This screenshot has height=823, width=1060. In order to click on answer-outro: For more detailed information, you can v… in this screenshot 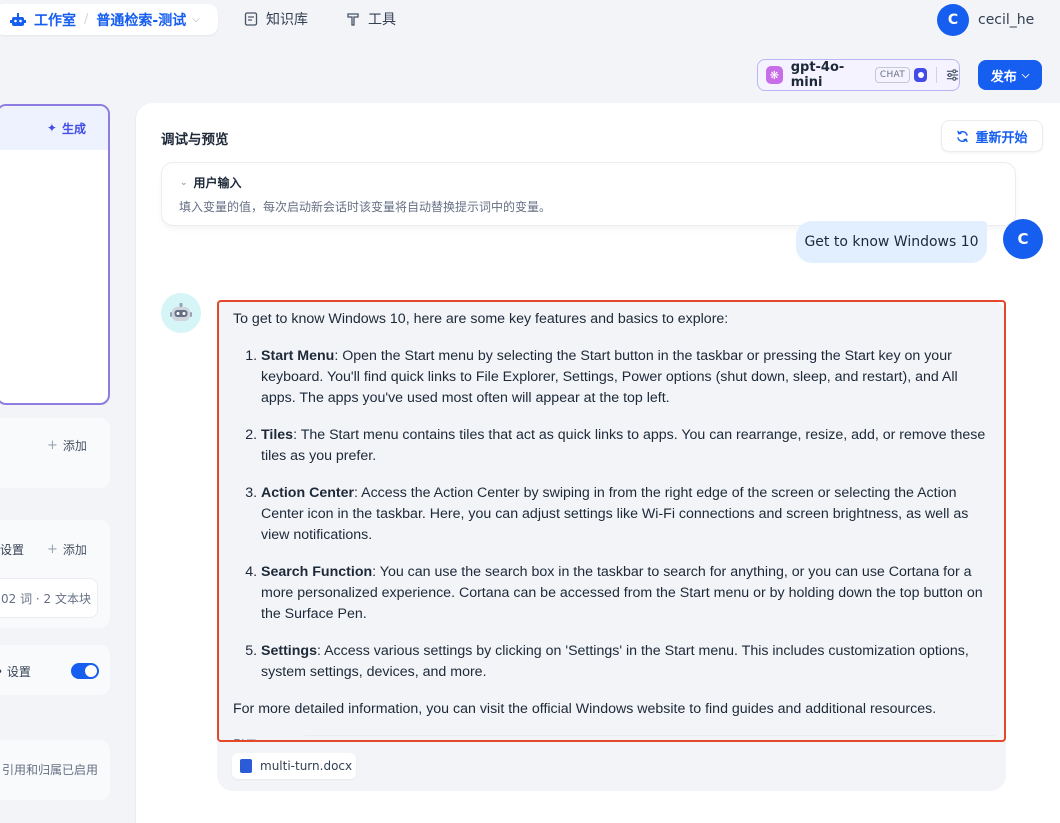, I will do `click(585, 709)`.